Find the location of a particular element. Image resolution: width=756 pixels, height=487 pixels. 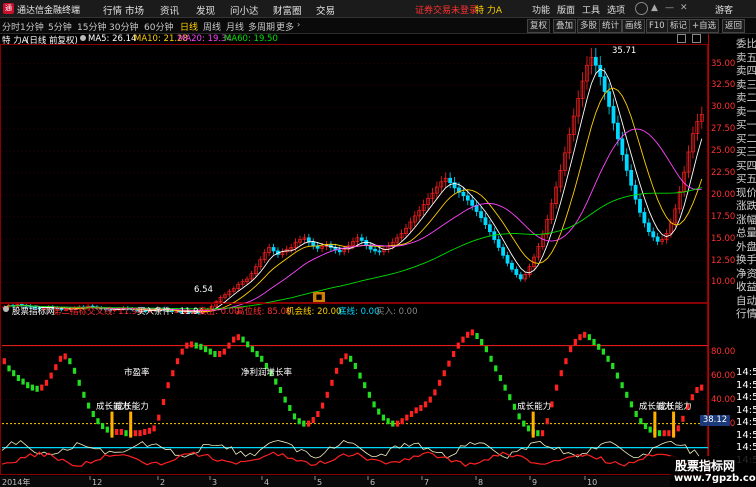

indicator-name: 股票指标网 is located at coordinates (33, 312).